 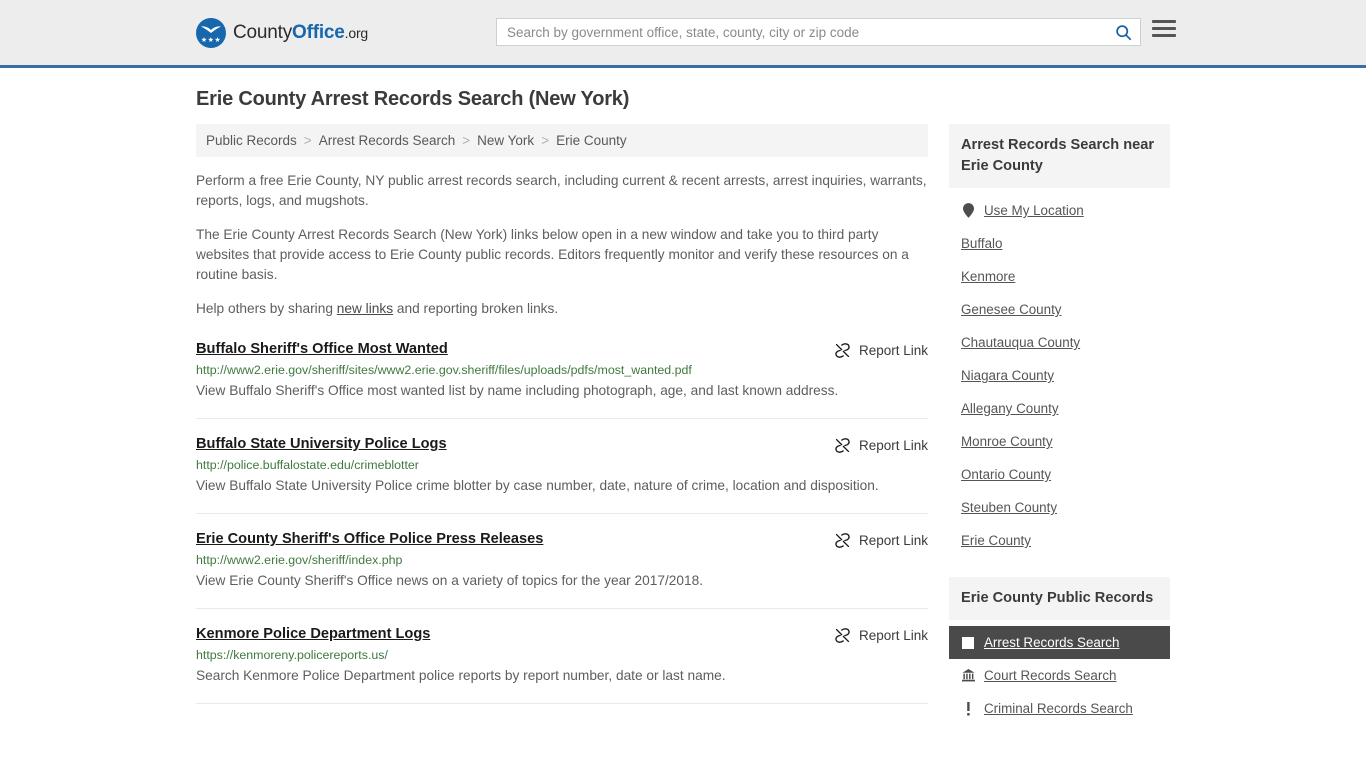 What do you see at coordinates (387, 140) in the screenshot?
I see `breadcrumb-item: Arrest Records Search` at bounding box center [387, 140].